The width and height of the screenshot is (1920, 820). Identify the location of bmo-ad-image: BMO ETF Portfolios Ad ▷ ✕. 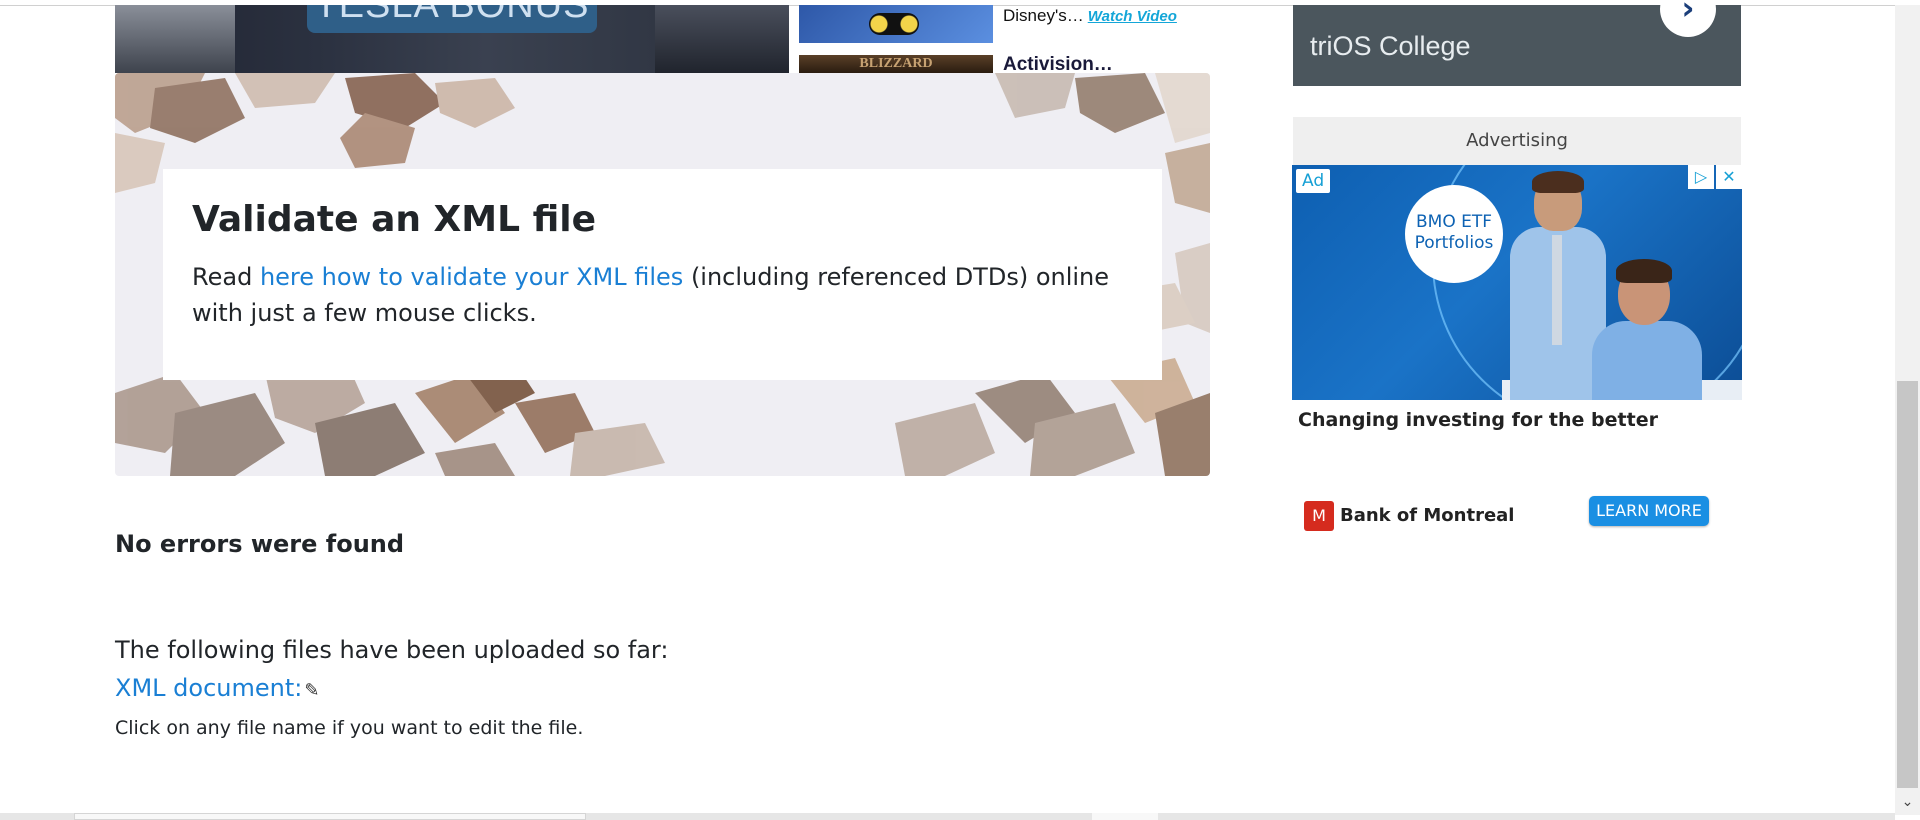
(1517, 282).